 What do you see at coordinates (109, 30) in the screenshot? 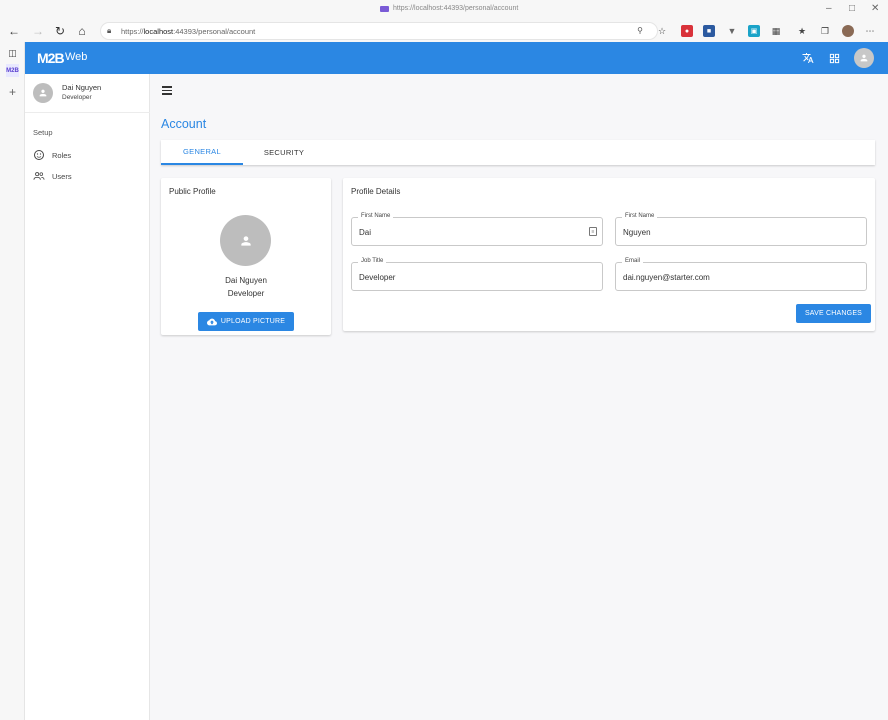
I see `lock-icon: 🔒︎` at bounding box center [109, 30].